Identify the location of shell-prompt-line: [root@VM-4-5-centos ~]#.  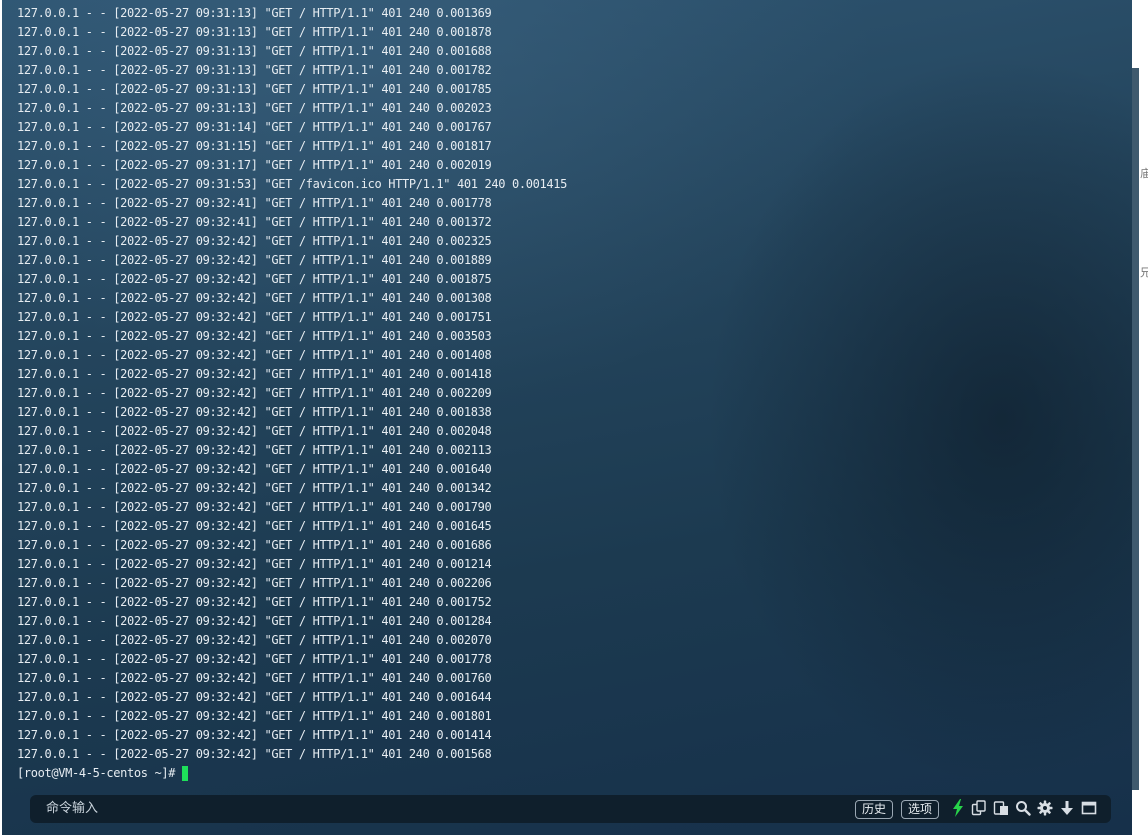
(292, 773).